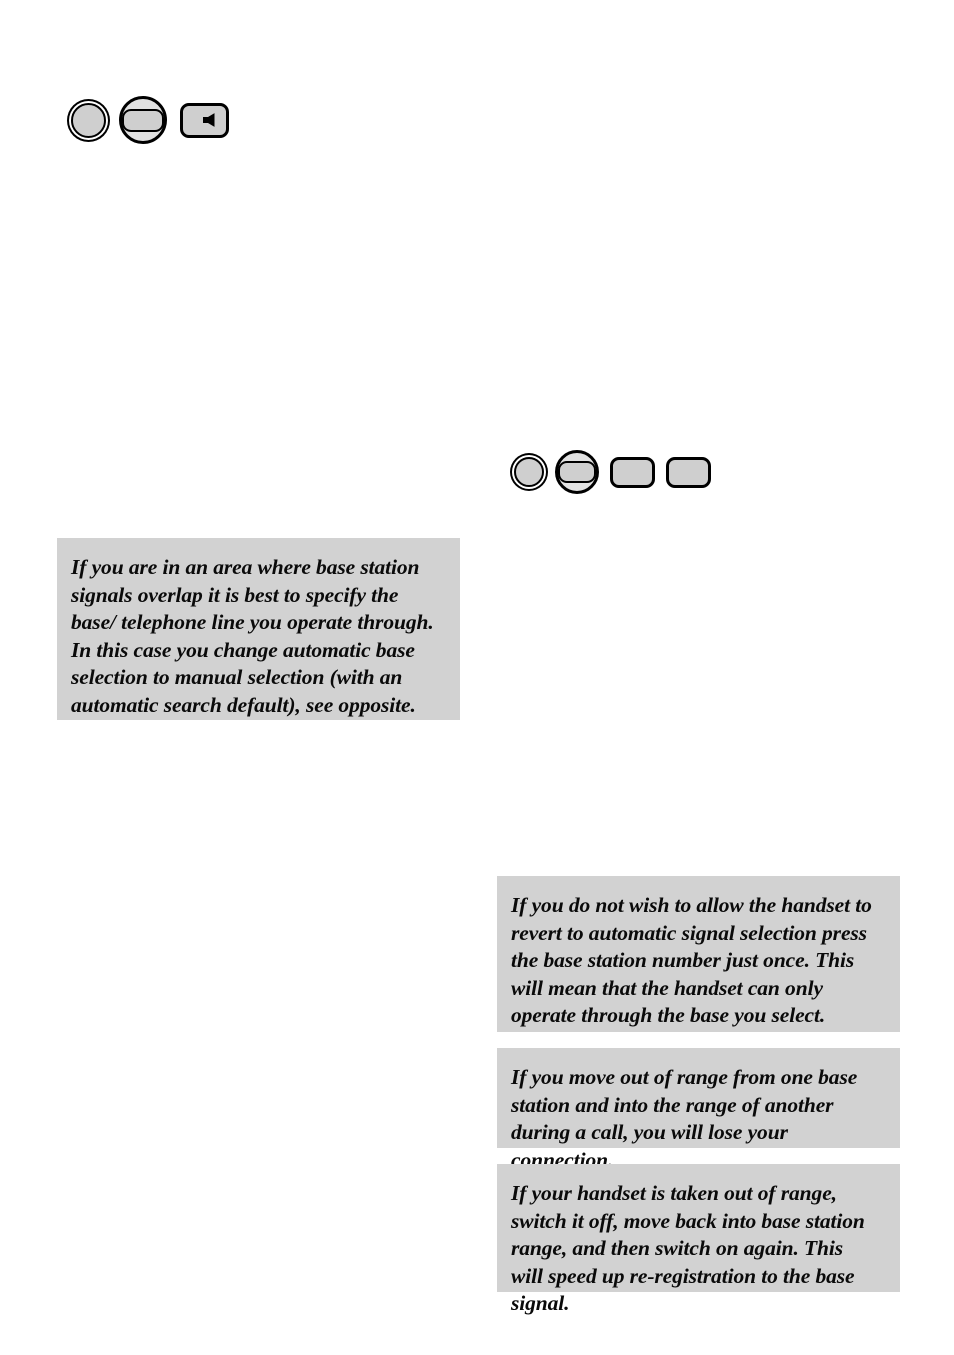  I want to click on middle-key-row, so click(612, 472).